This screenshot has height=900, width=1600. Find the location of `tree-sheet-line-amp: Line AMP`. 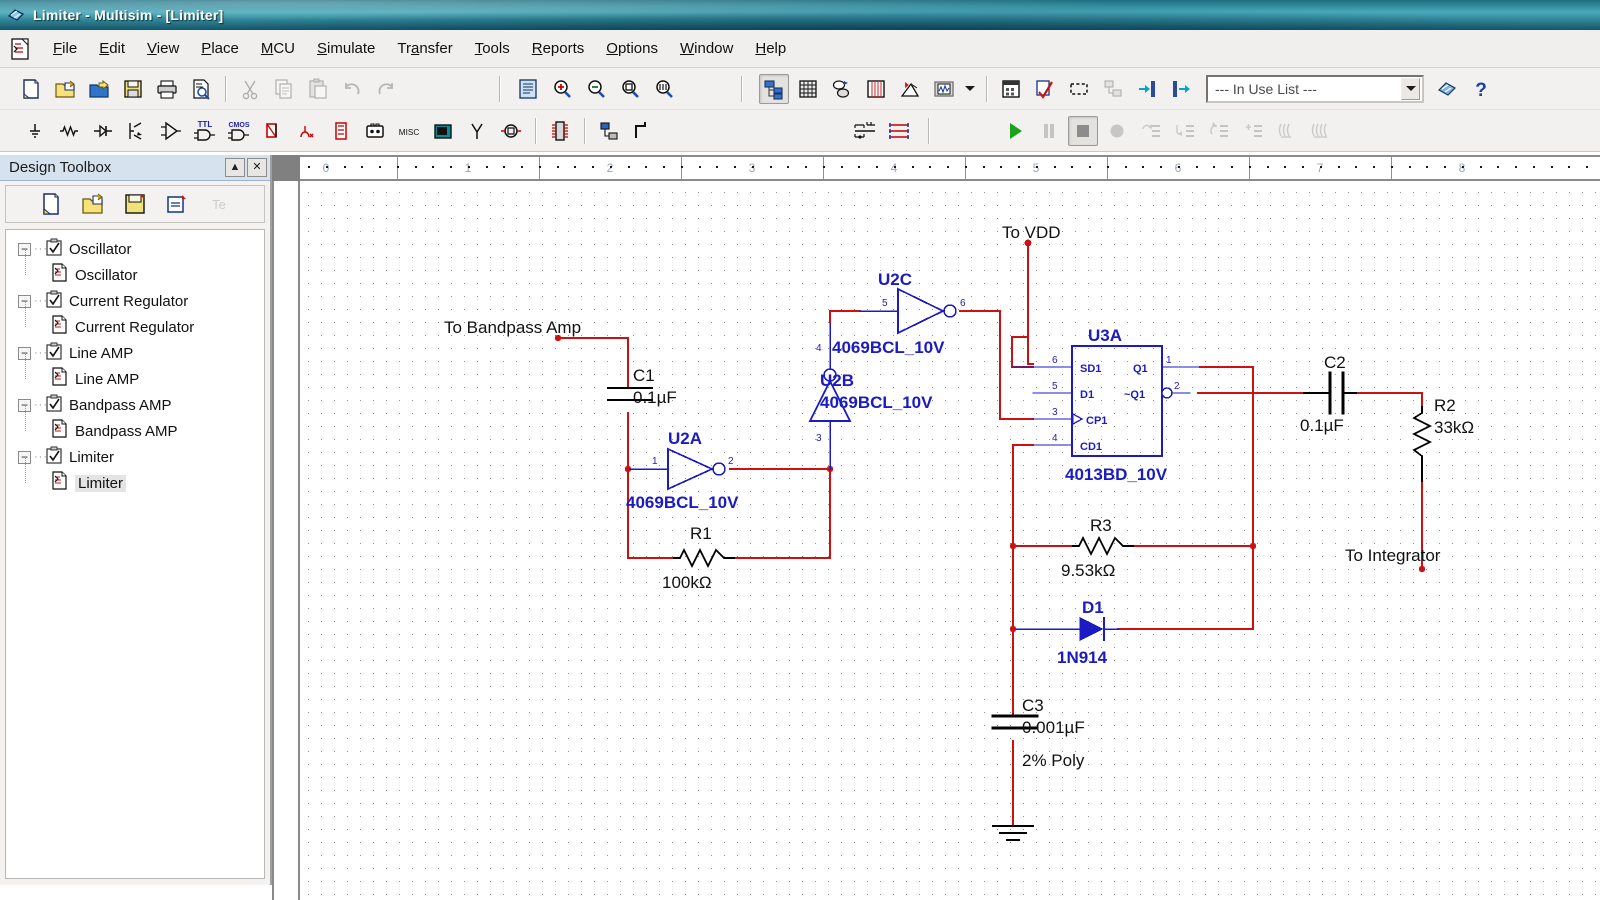

tree-sheet-line-amp: Line AMP is located at coordinates (138, 372).